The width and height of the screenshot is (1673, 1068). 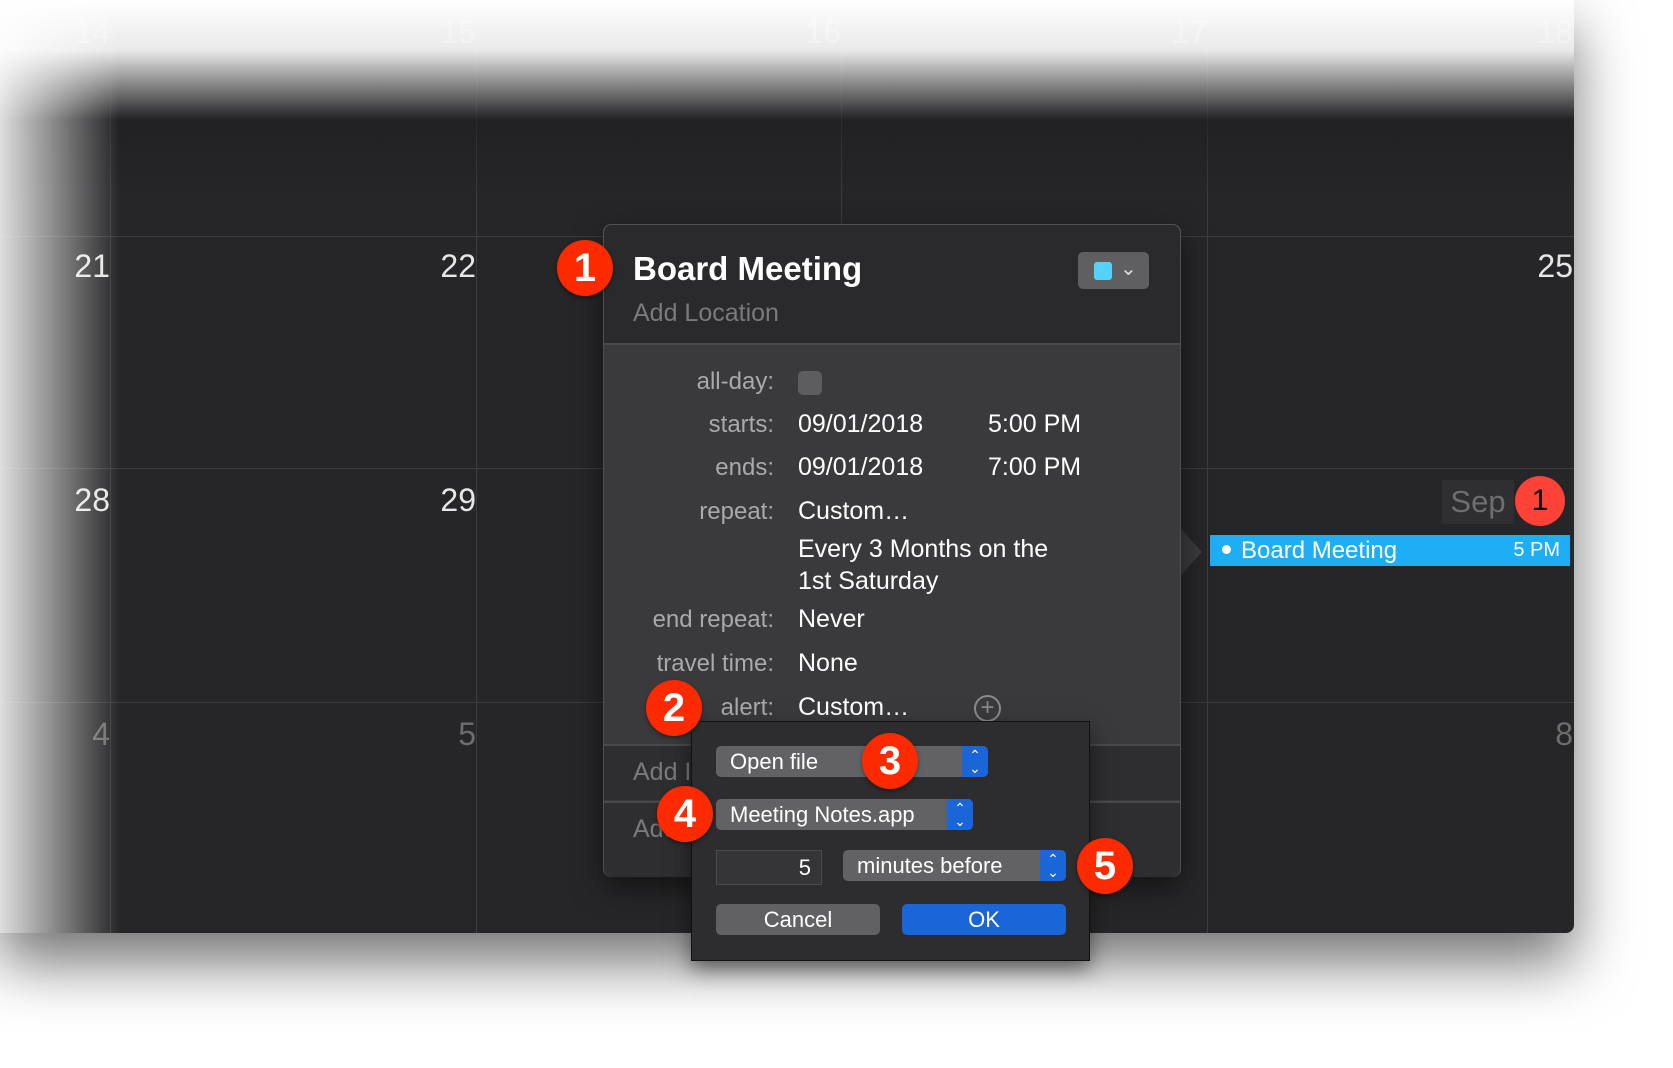 I want to click on day-number: 4, so click(x=101, y=734).